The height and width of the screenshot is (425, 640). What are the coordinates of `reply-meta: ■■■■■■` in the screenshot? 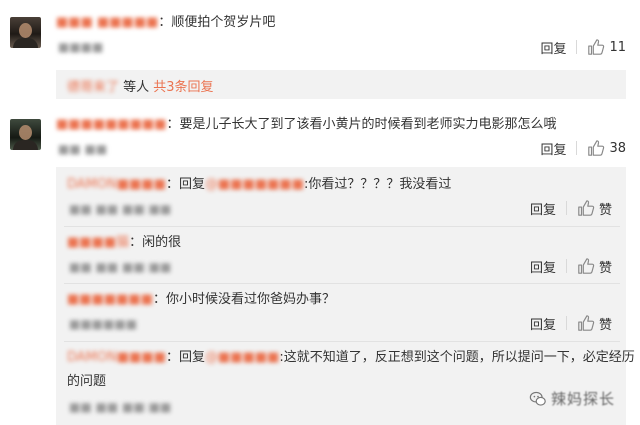 It's located at (103, 324).